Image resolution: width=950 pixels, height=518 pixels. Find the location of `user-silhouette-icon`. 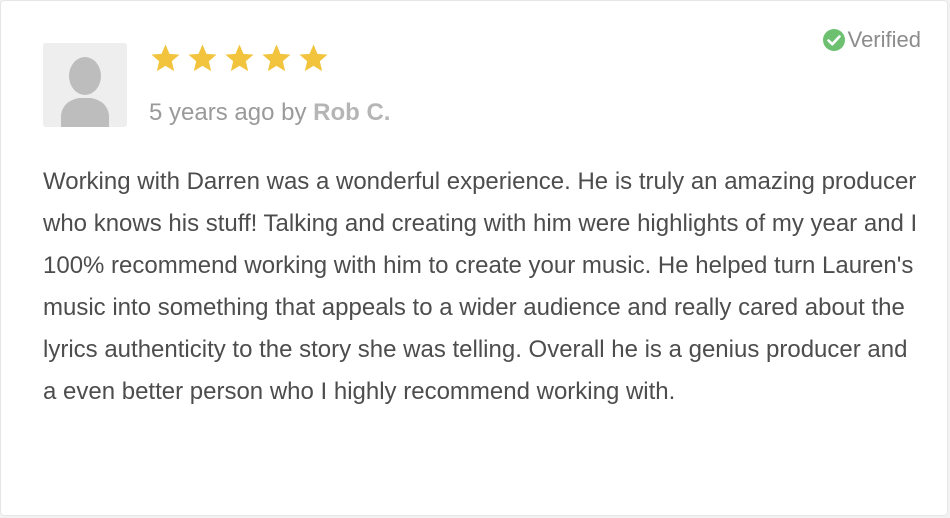

user-silhouette-icon is located at coordinates (85, 85).